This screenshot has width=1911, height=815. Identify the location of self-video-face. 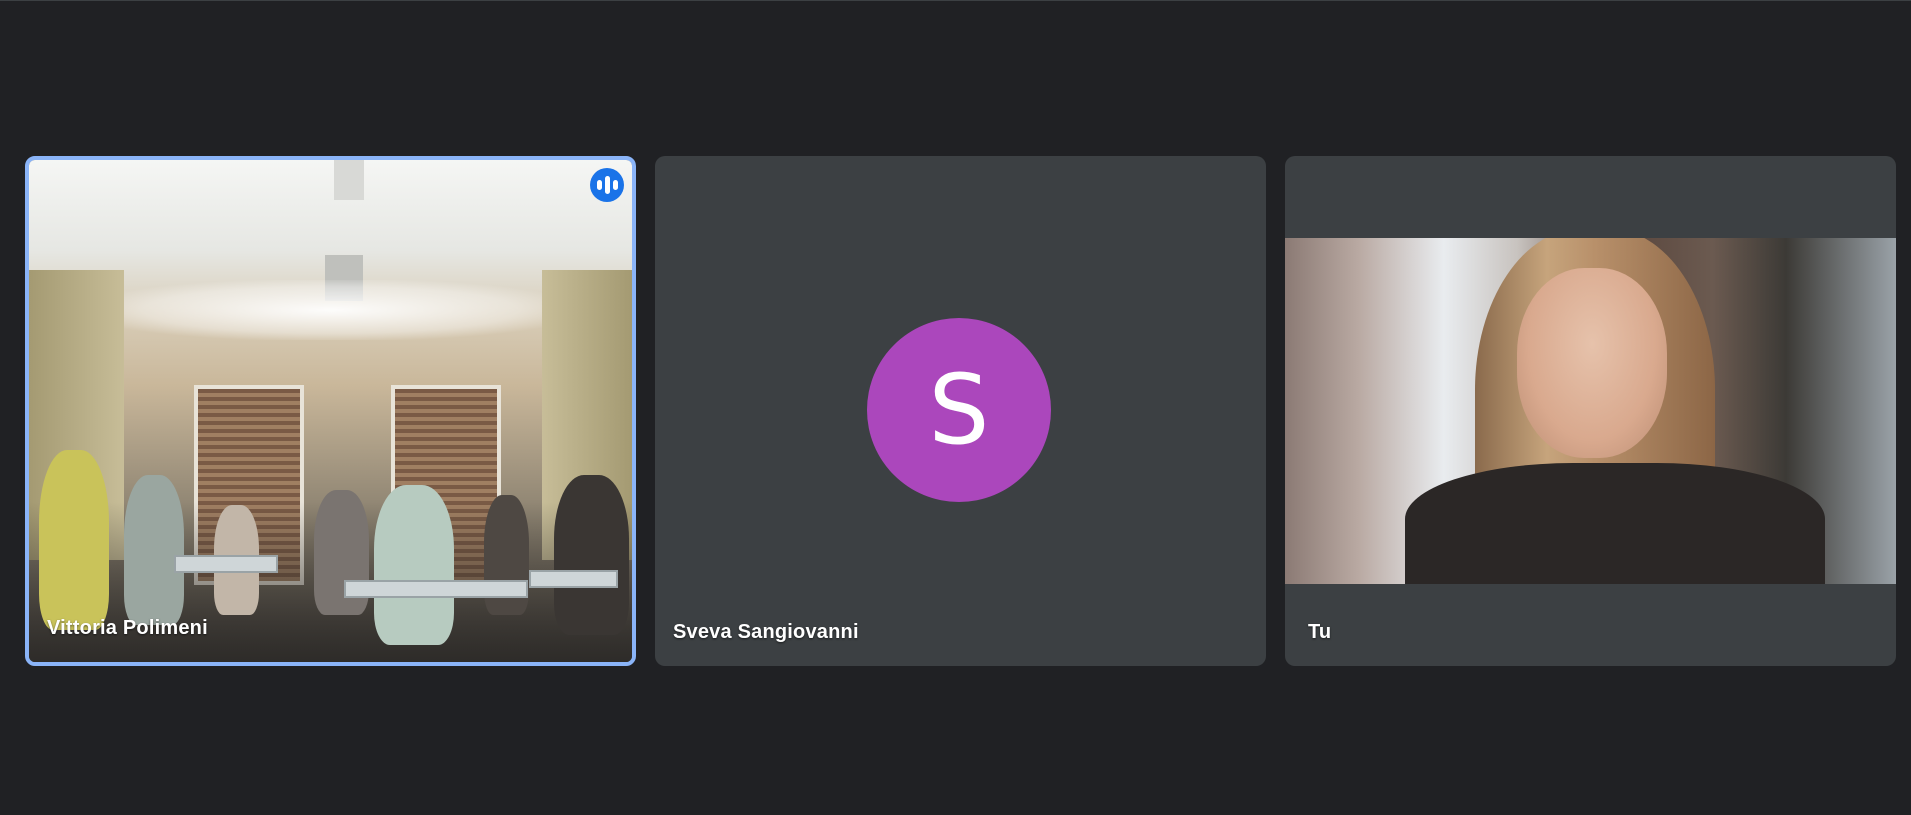
(1592, 363).